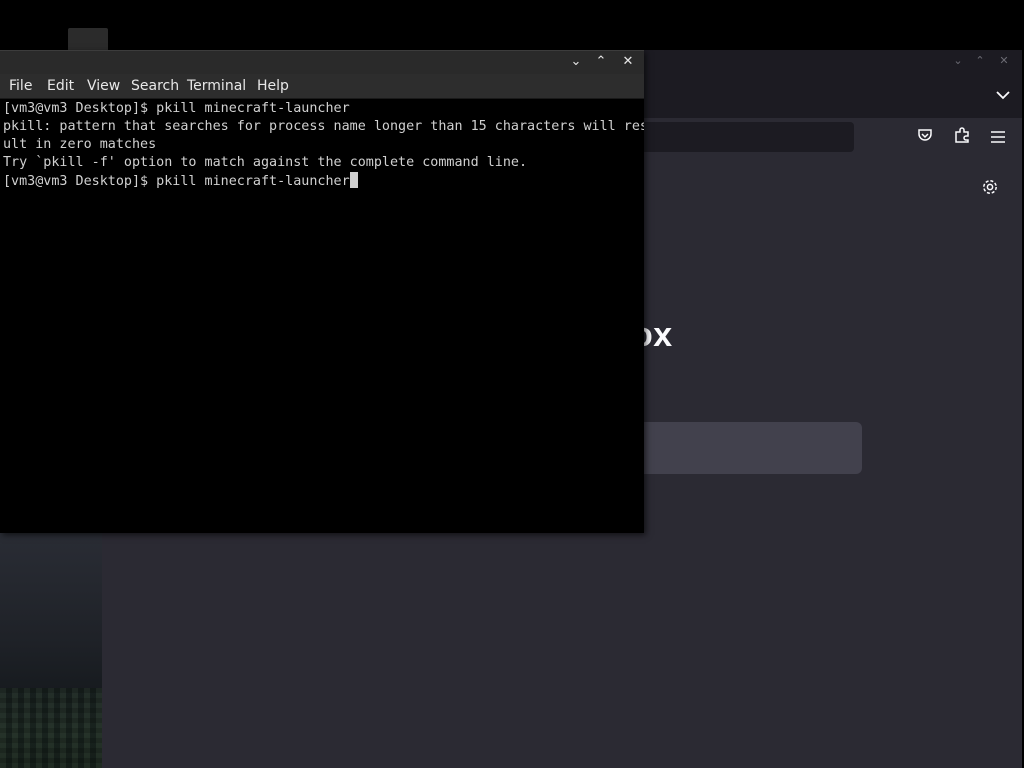 The image size is (1024, 768). I want to click on minimize-icon: ⌄, so click(576, 62).